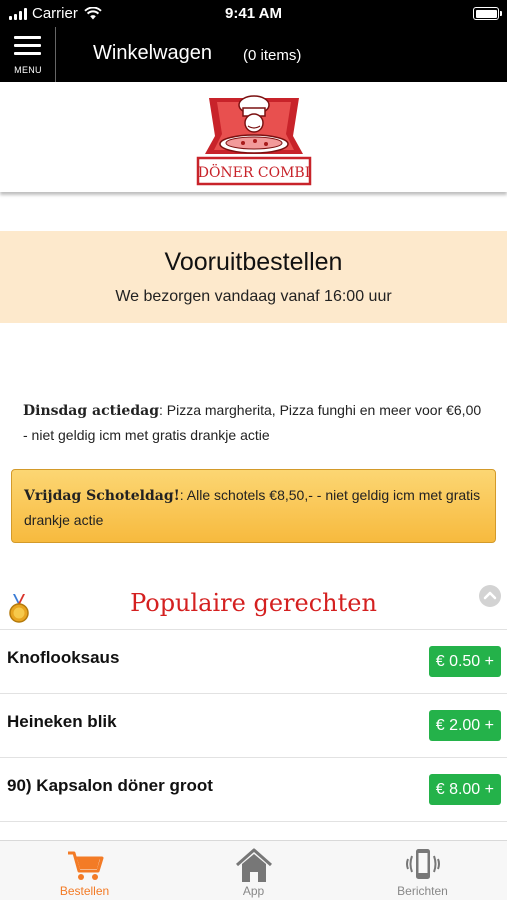 Image resolution: width=507 pixels, height=900 pixels. Describe the element at coordinates (422, 891) in the screenshot. I see `tab-label: Berichten` at that location.